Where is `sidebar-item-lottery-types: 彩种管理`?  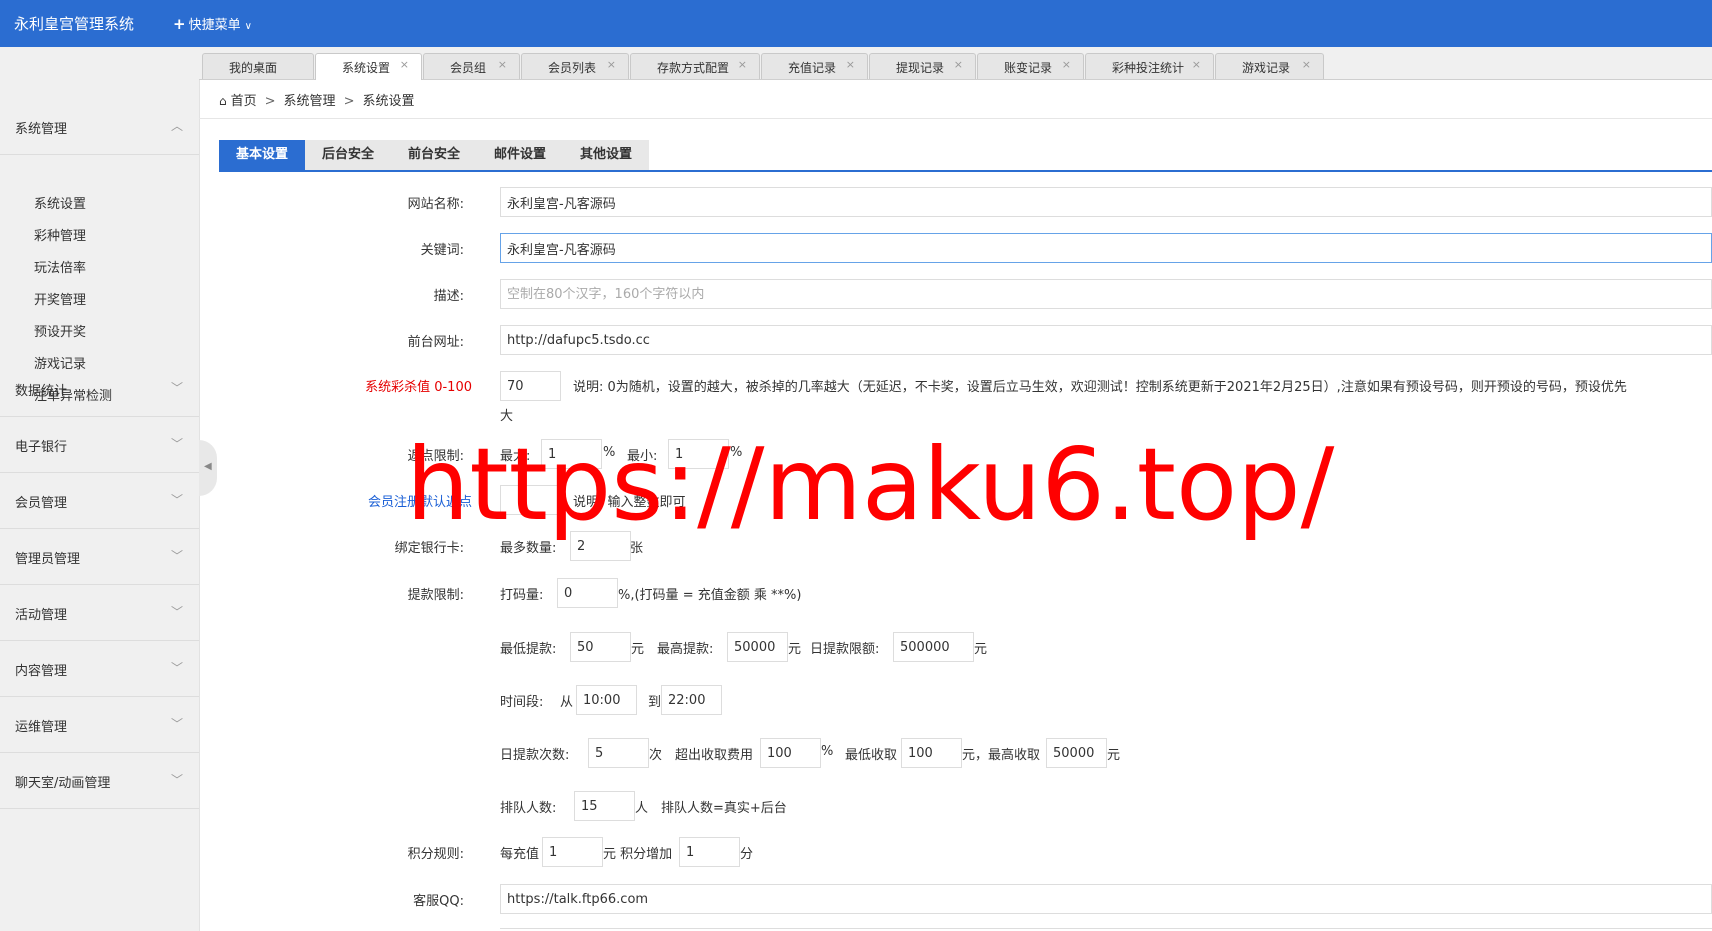 sidebar-item-lottery-types: 彩种管理 is located at coordinates (60, 234).